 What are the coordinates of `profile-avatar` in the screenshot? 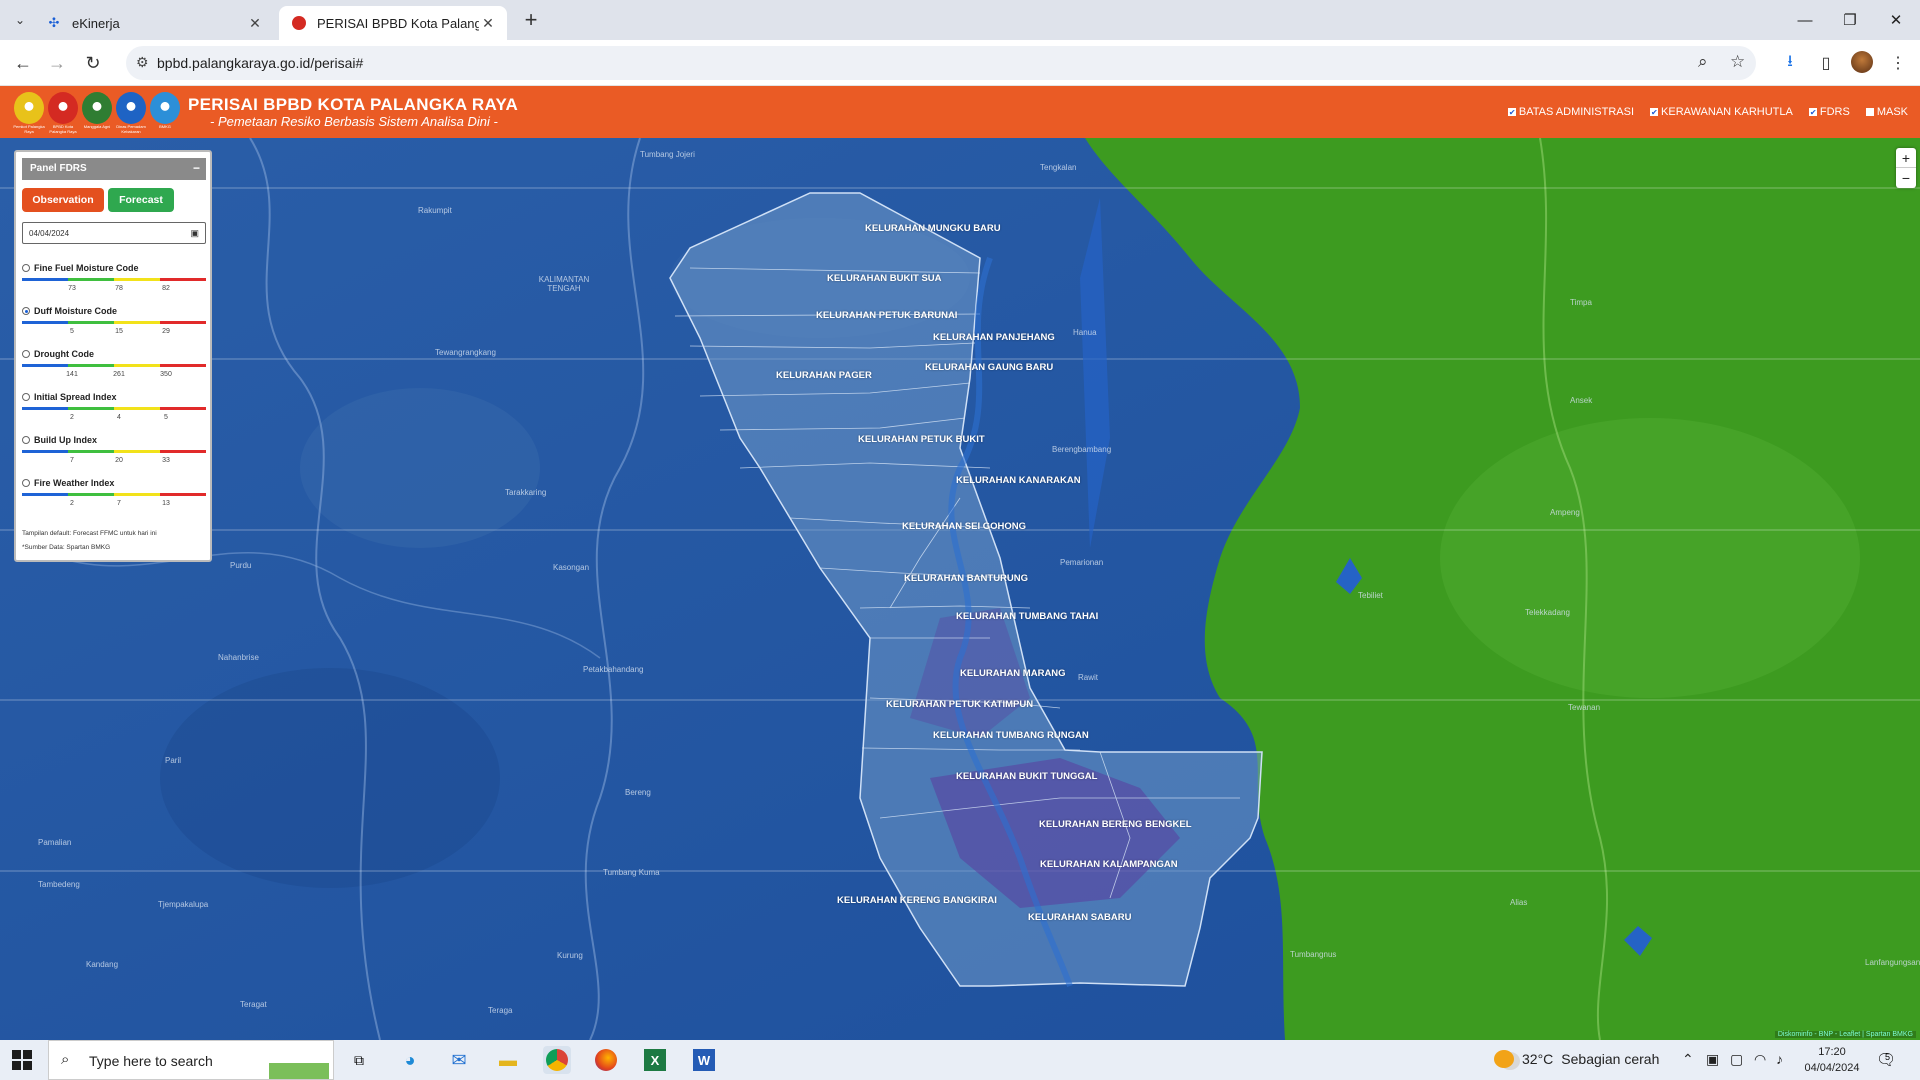 It's located at (1862, 62).